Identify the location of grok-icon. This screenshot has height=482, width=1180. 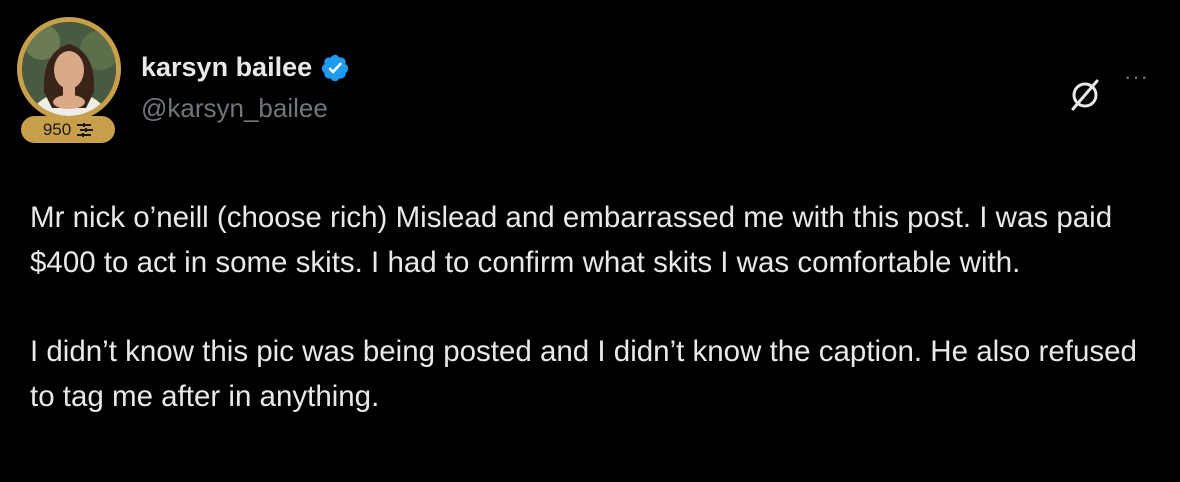
(1085, 95).